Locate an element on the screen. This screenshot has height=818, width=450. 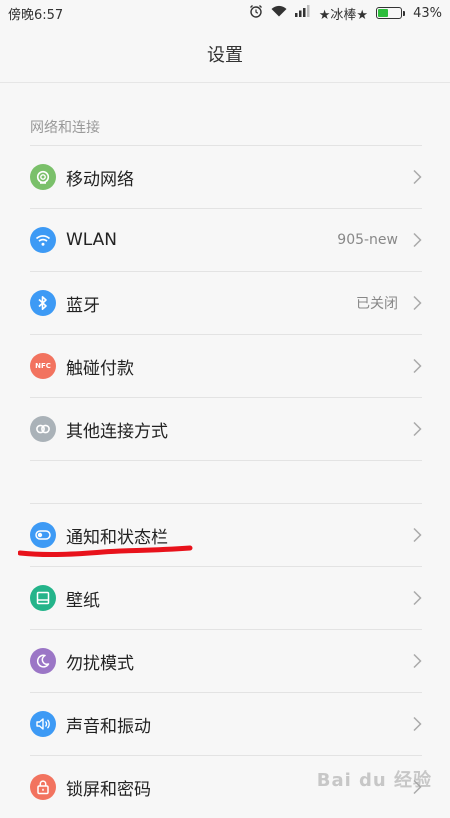
settings-item-bluetooth: 蓝牙 已关闭 is located at coordinates (226, 302).